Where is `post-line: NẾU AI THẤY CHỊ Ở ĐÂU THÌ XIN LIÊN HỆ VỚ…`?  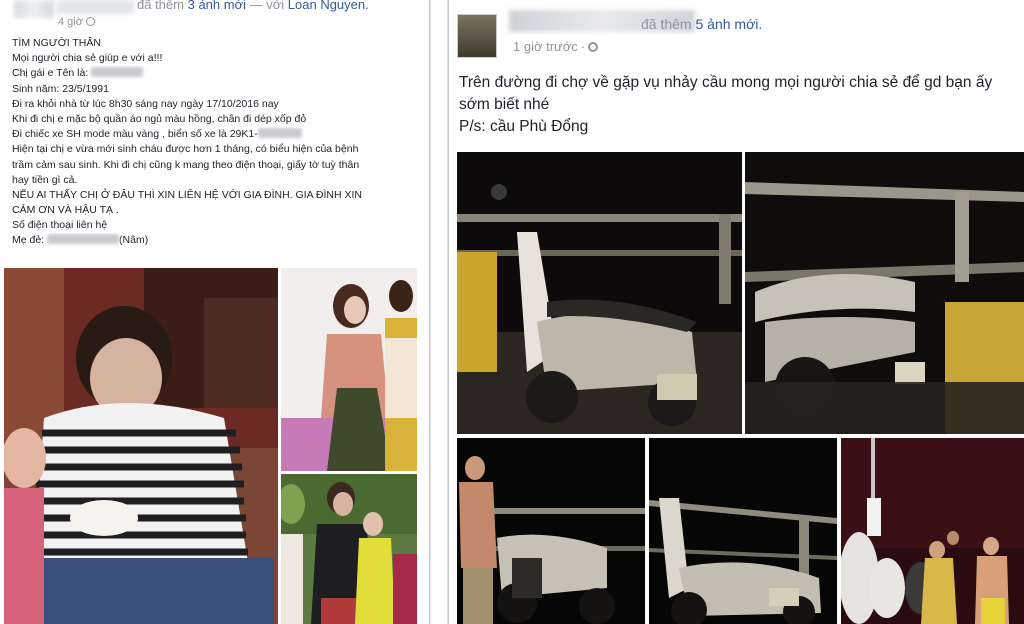
post-line: NẾU AI THẤY CHỊ Ở ĐÂU THÌ XIN LIÊN HỆ VỚ… is located at coordinates (187, 194).